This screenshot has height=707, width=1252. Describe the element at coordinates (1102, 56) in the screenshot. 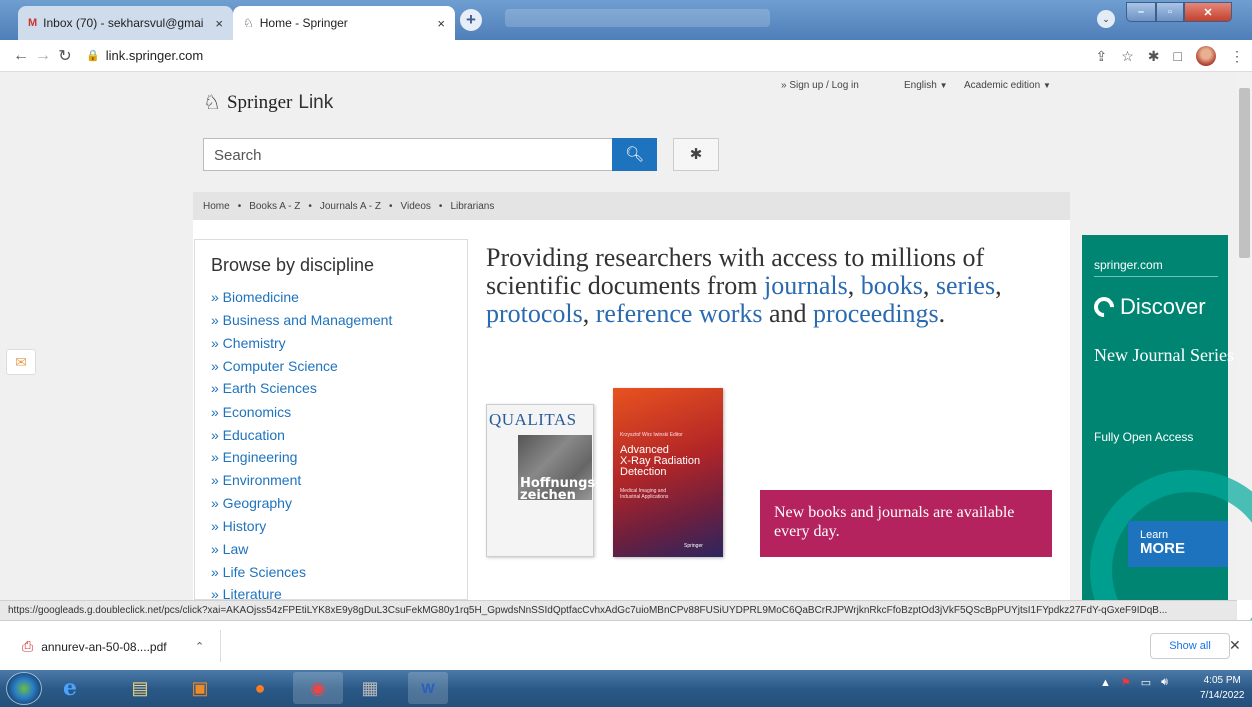

I see `share-icon: ⇪` at that location.